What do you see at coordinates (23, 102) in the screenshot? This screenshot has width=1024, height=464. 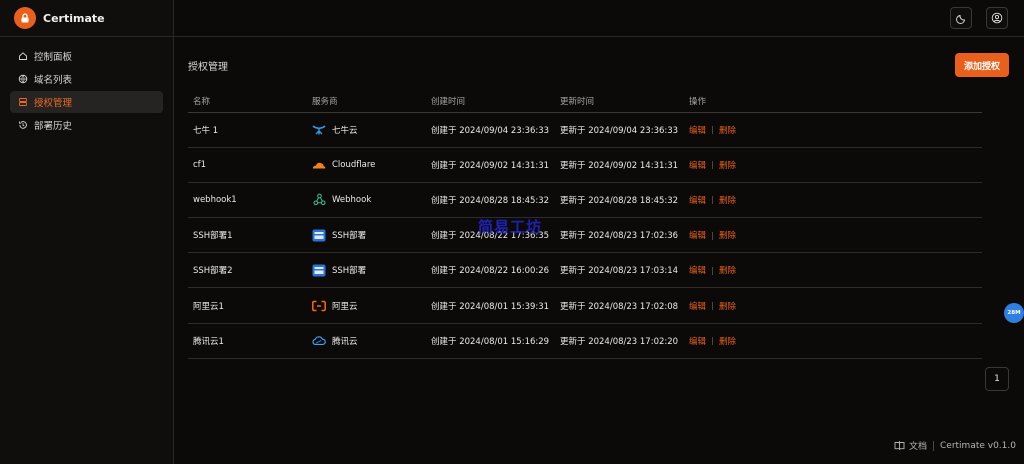 I see `server-icon` at bounding box center [23, 102].